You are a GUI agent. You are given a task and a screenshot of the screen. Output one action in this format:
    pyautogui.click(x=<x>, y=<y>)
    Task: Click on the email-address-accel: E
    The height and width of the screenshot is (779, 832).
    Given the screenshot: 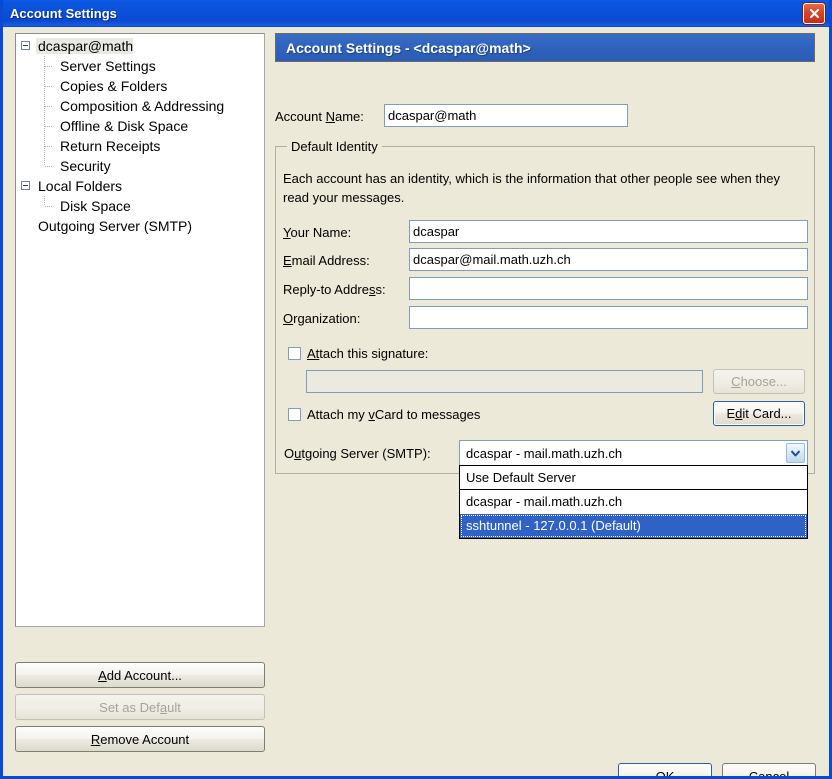 What is the action you would take?
    pyautogui.click(x=287, y=260)
    